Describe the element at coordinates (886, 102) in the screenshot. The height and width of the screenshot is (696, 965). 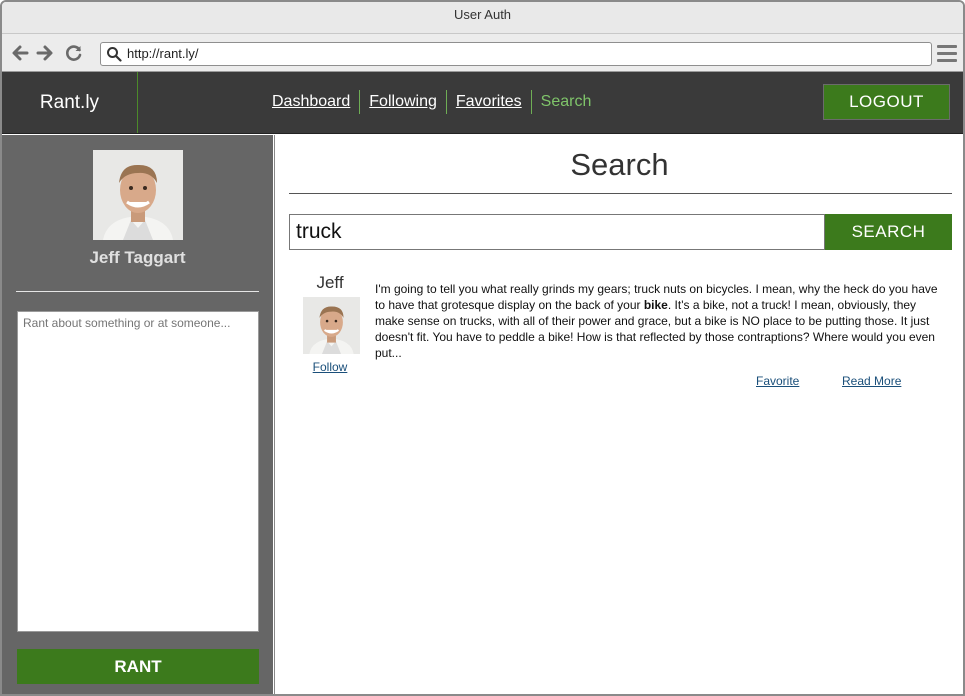
I see `logout-button: LOGOUT` at that location.